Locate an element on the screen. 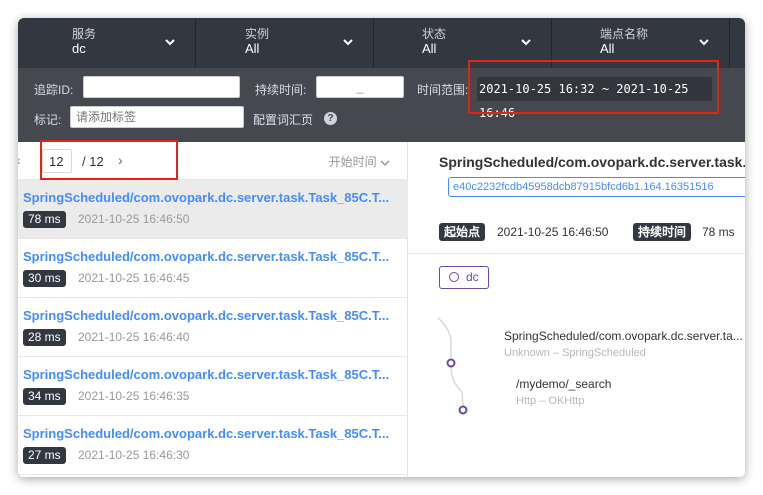 The width and height of the screenshot is (763, 495). status-filter-value: All is located at coordinates (429, 48).